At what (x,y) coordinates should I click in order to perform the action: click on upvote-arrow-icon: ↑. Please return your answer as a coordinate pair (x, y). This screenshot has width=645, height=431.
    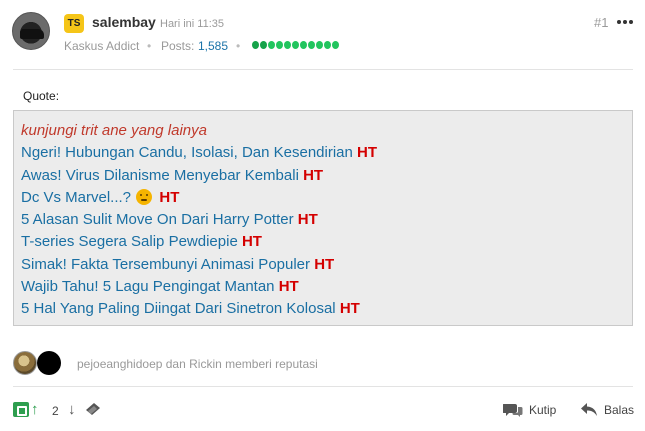
    Looking at the image, I should click on (35, 409).